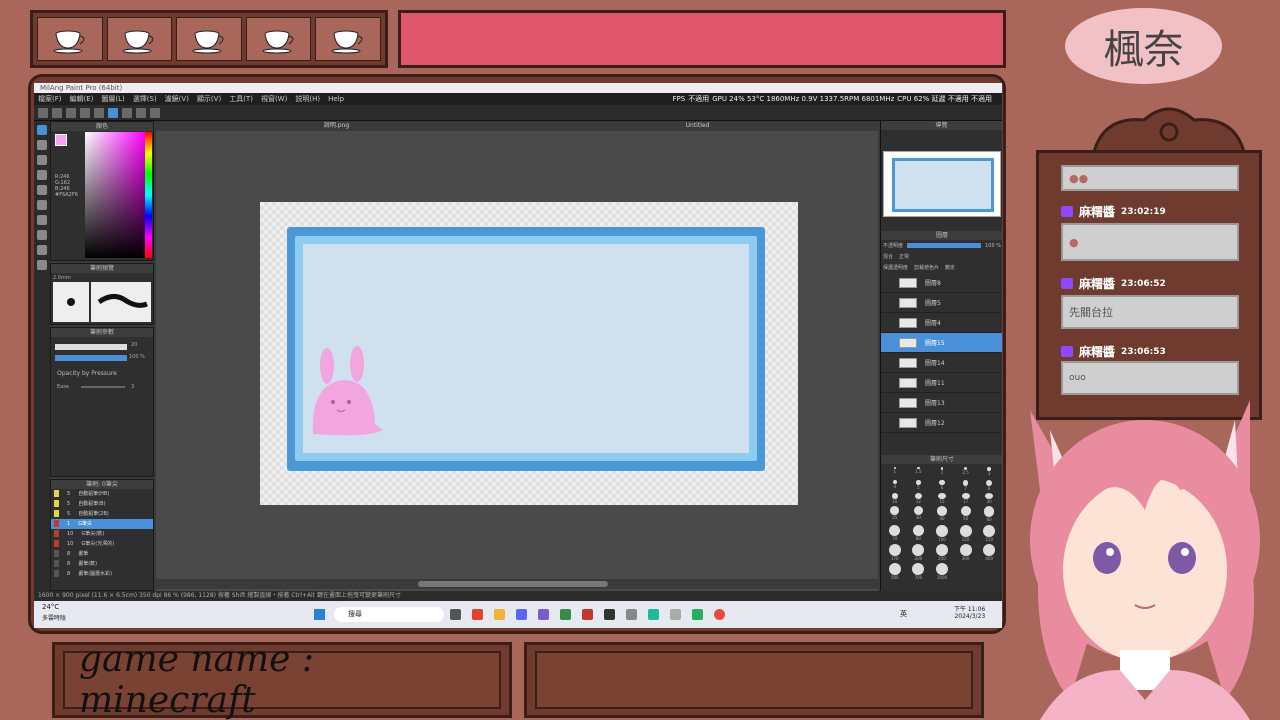 This screenshot has height=720, width=1280. What do you see at coordinates (942, 533) in the screenshot?
I see `brush-size-option: 100` at bounding box center [942, 533].